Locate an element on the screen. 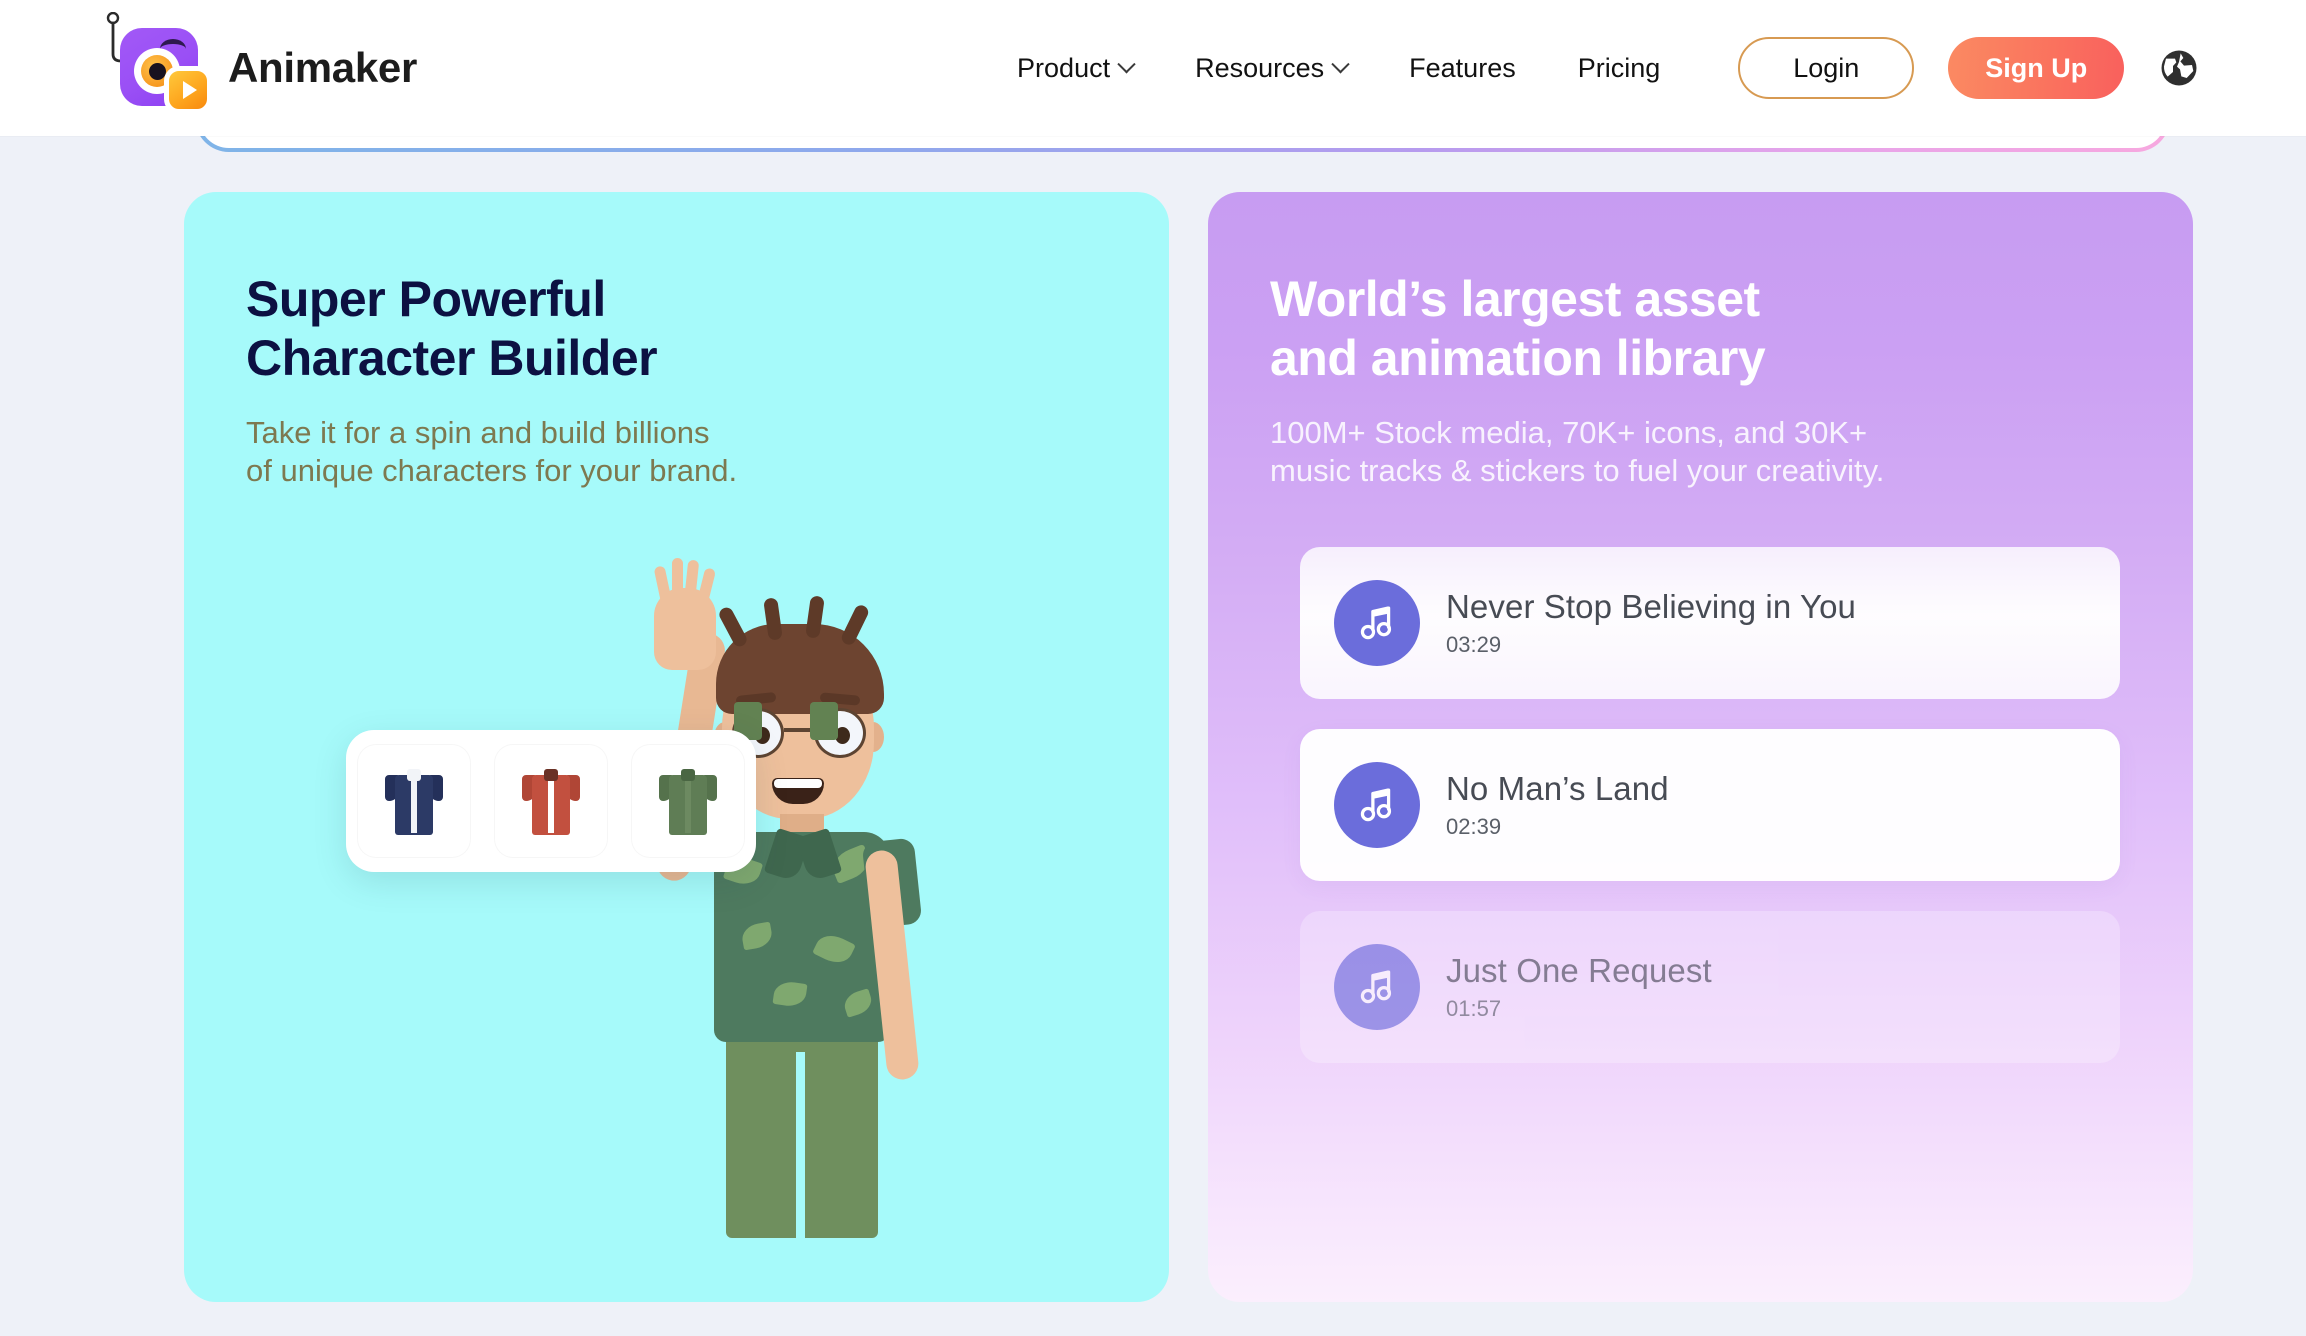 This screenshot has height=1336, width=2306. waving-bearded-character-illustration is located at coordinates (779, 920).